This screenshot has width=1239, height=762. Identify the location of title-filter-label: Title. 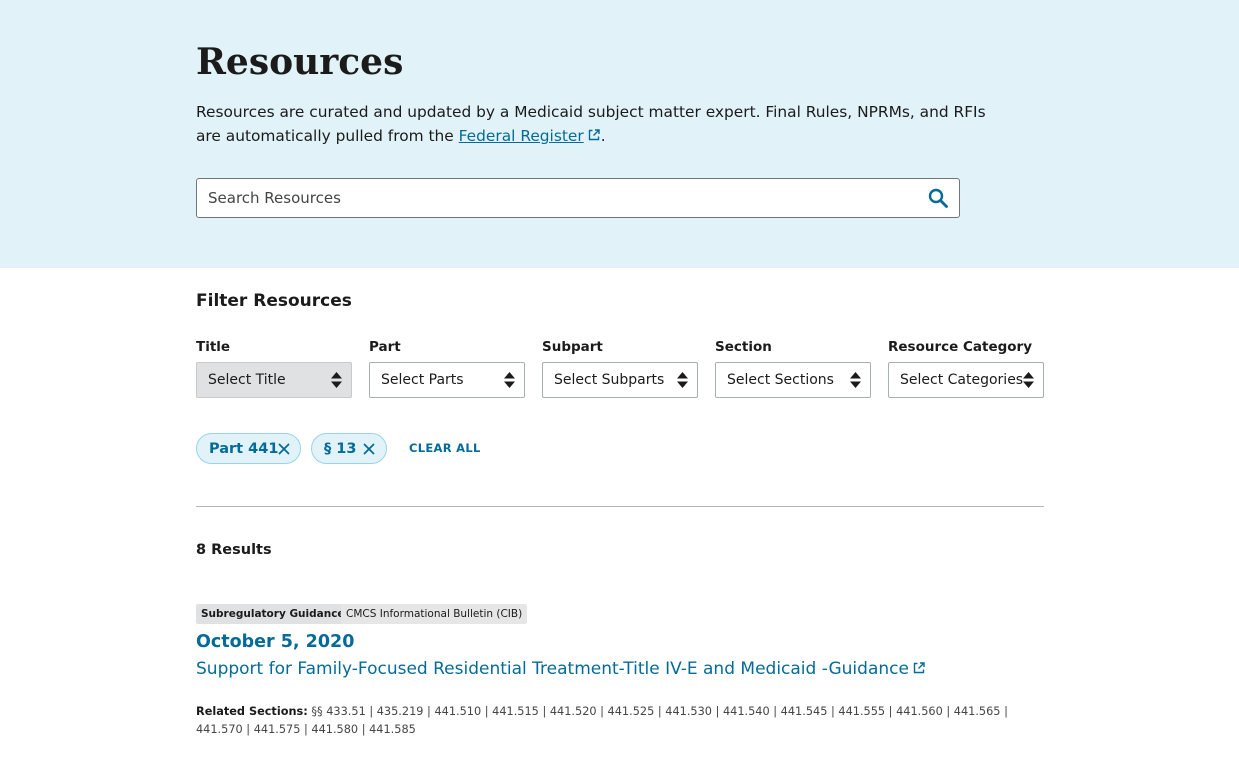
(213, 347).